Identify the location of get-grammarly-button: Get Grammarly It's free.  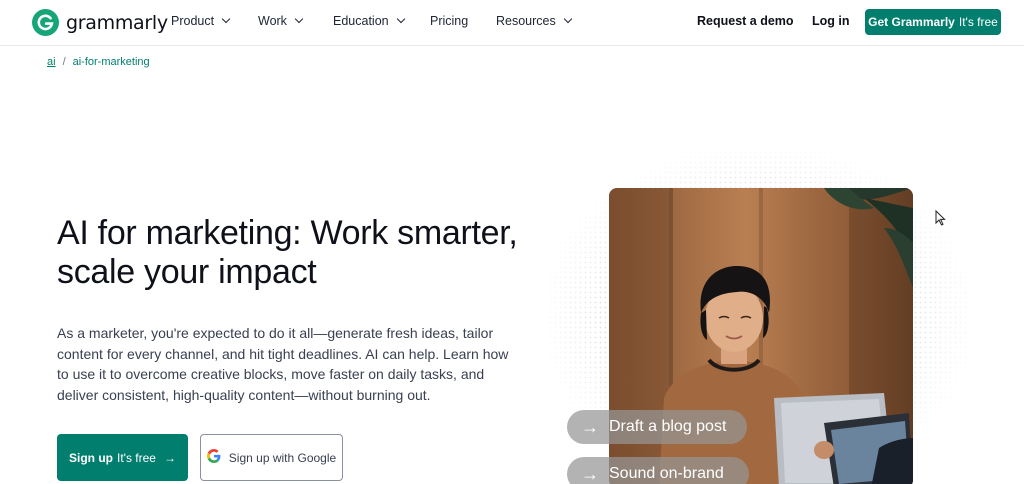
(933, 22).